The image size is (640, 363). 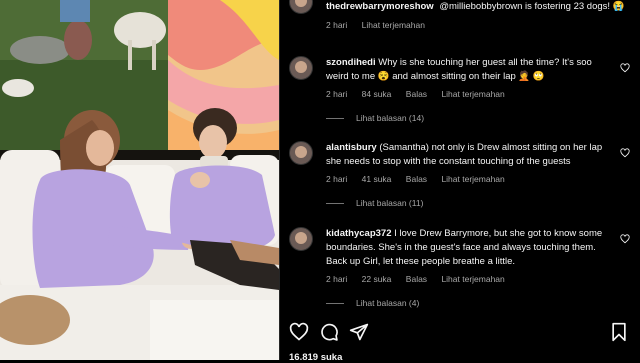 I want to click on panel-divider, so click(x=279, y=180).